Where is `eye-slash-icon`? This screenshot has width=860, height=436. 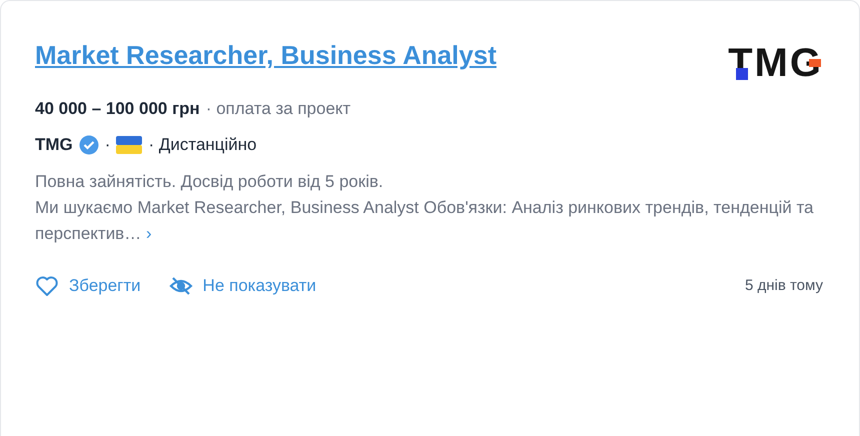 eye-slash-icon is located at coordinates (180, 286).